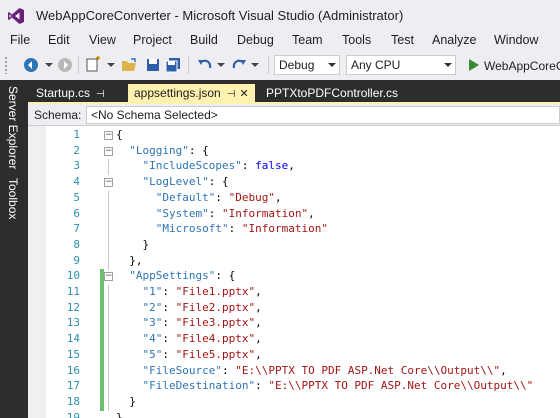  Describe the element at coordinates (70, 94) in the screenshot. I see `tab-startup-cs: Startup.cs ⊣` at that location.